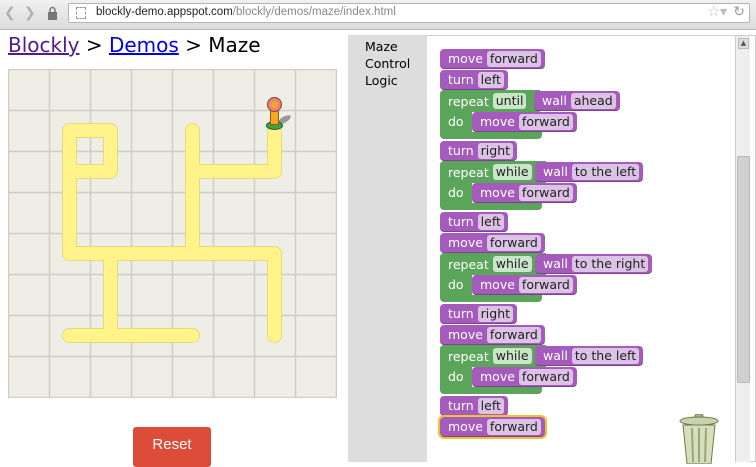 This screenshot has height=467, width=756. What do you see at coordinates (43, 45) in the screenshot?
I see `breadcrumb-blockly: Blockly` at bounding box center [43, 45].